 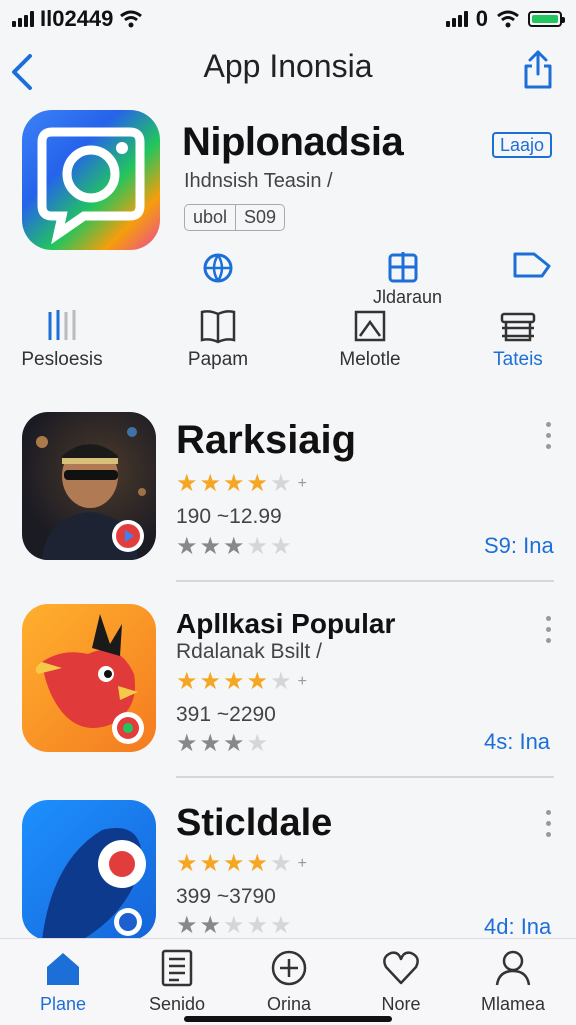 What do you see at coordinates (481, 18) in the screenshot?
I see `status-right-text: 0` at bounding box center [481, 18].